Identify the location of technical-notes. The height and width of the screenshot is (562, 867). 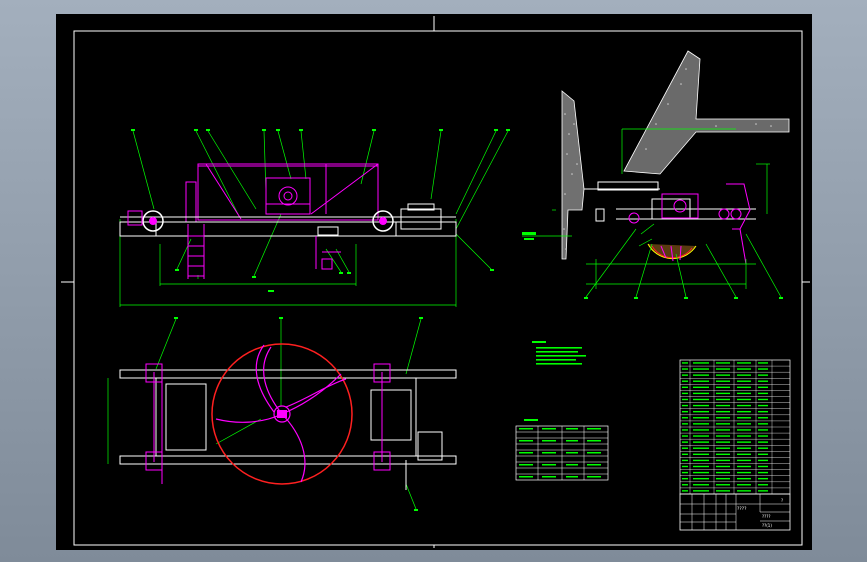
(559, 353).